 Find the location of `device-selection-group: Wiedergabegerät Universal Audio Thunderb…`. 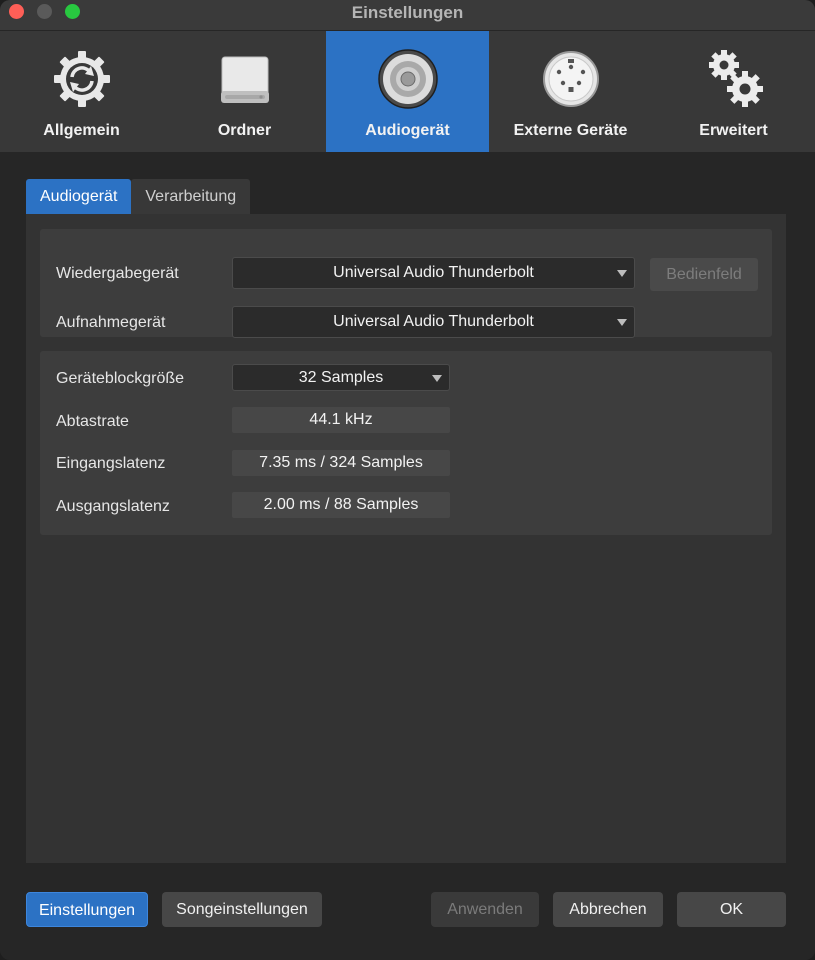

device-selection-group: Wiedergabegerät Universal Audio Thunderb… is located at coordinates (406, 283).